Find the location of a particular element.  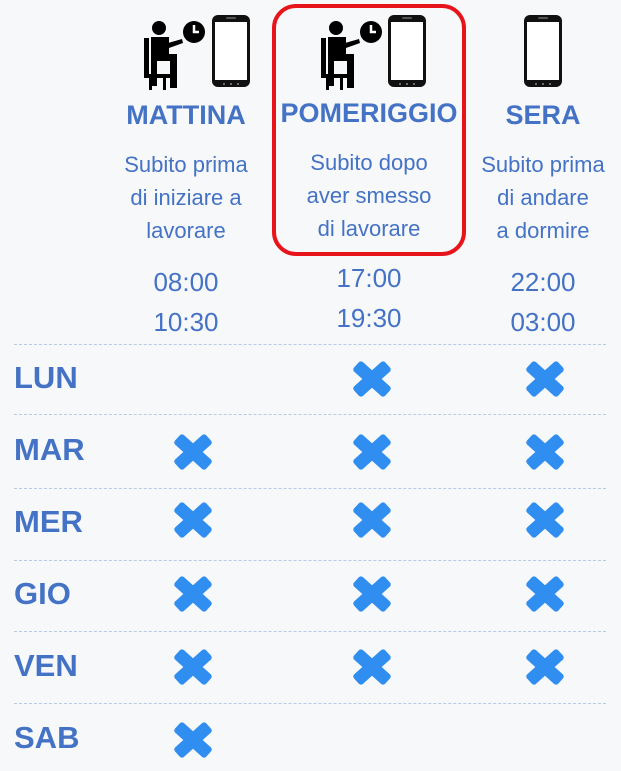

time-start: 08:00 is located at coordinates (186, 282).